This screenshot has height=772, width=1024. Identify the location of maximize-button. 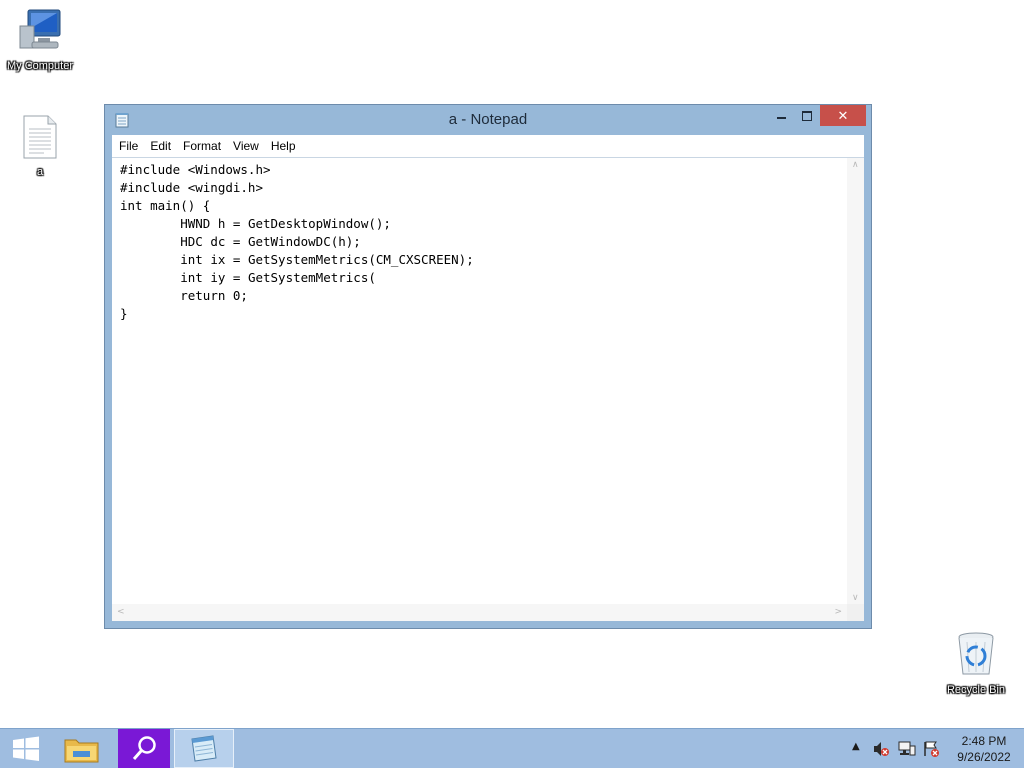
(807, 115).